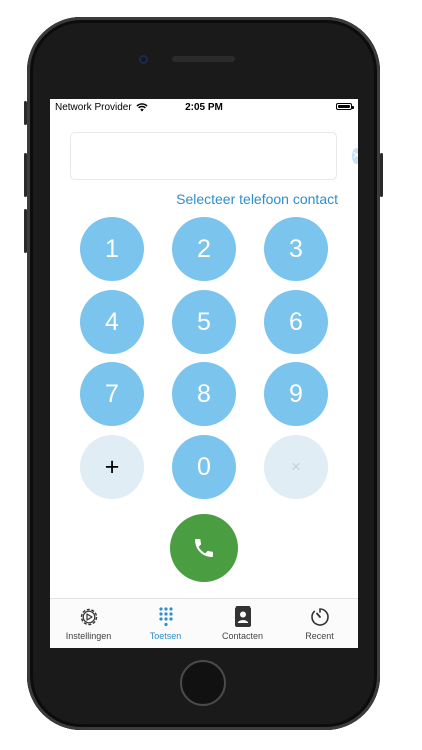  I want to click on key-2: 2, so click(204, 249).